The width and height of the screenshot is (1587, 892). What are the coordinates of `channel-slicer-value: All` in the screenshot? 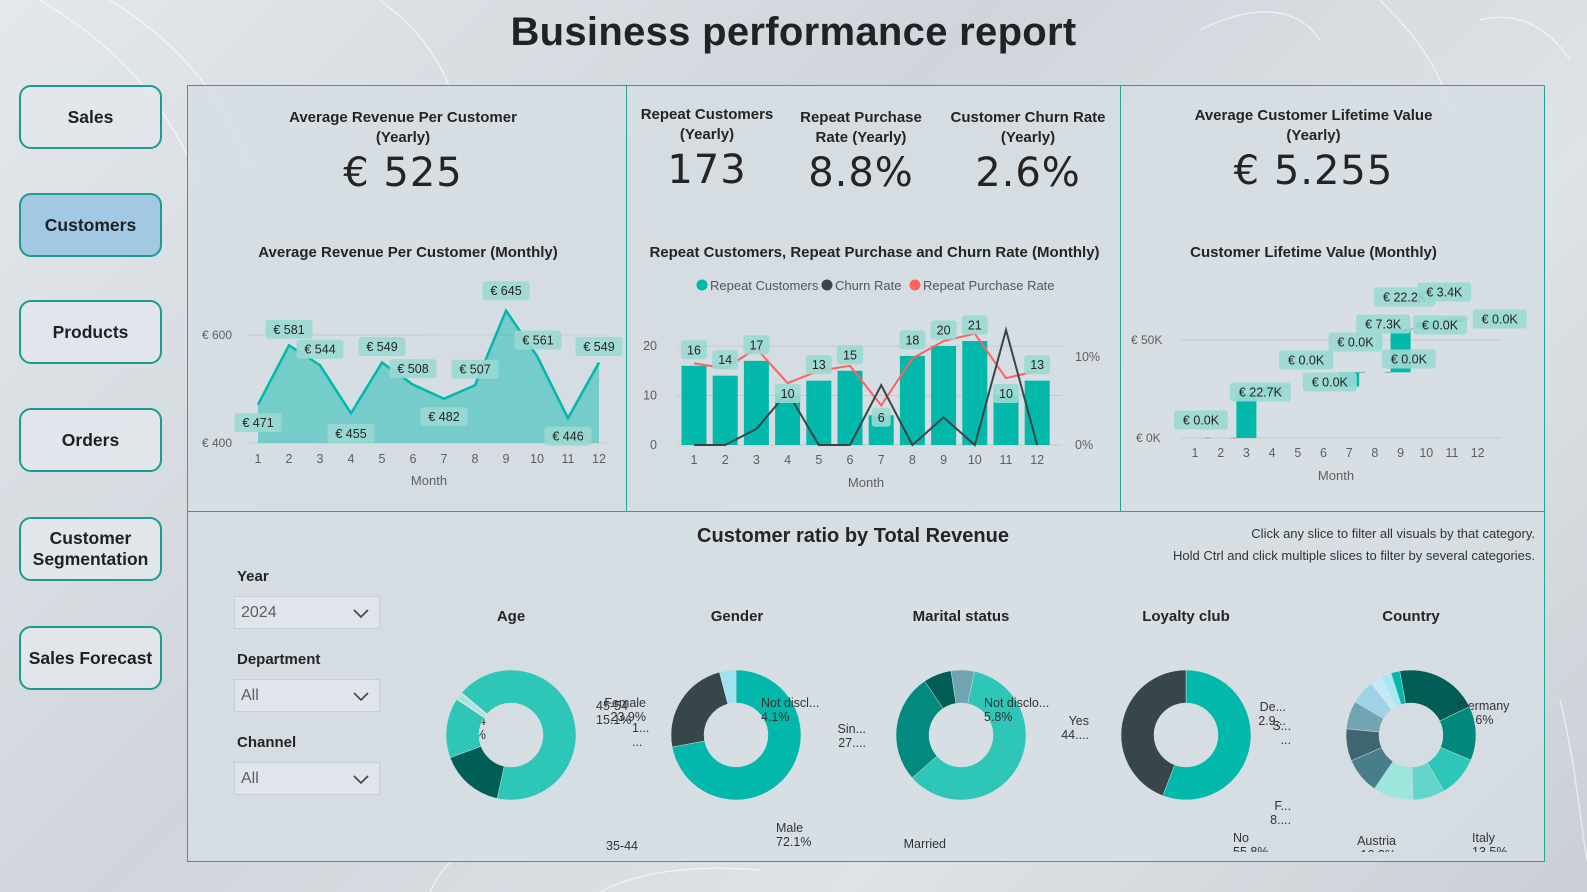 It's located at (250, 778).